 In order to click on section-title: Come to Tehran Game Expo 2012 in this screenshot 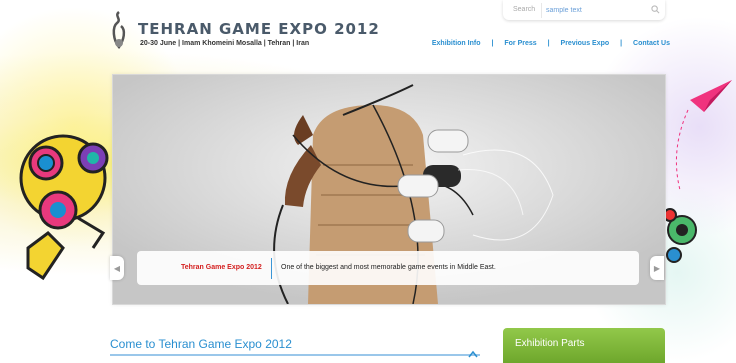, I will do `click(201, 344)`.